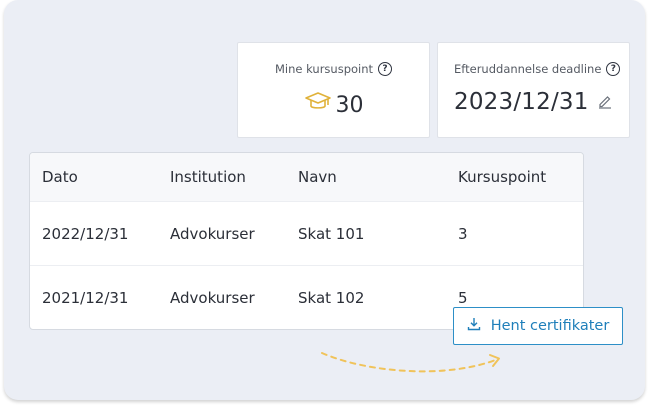  I want to click on course-points-value-row: 30, so click(333, 105).